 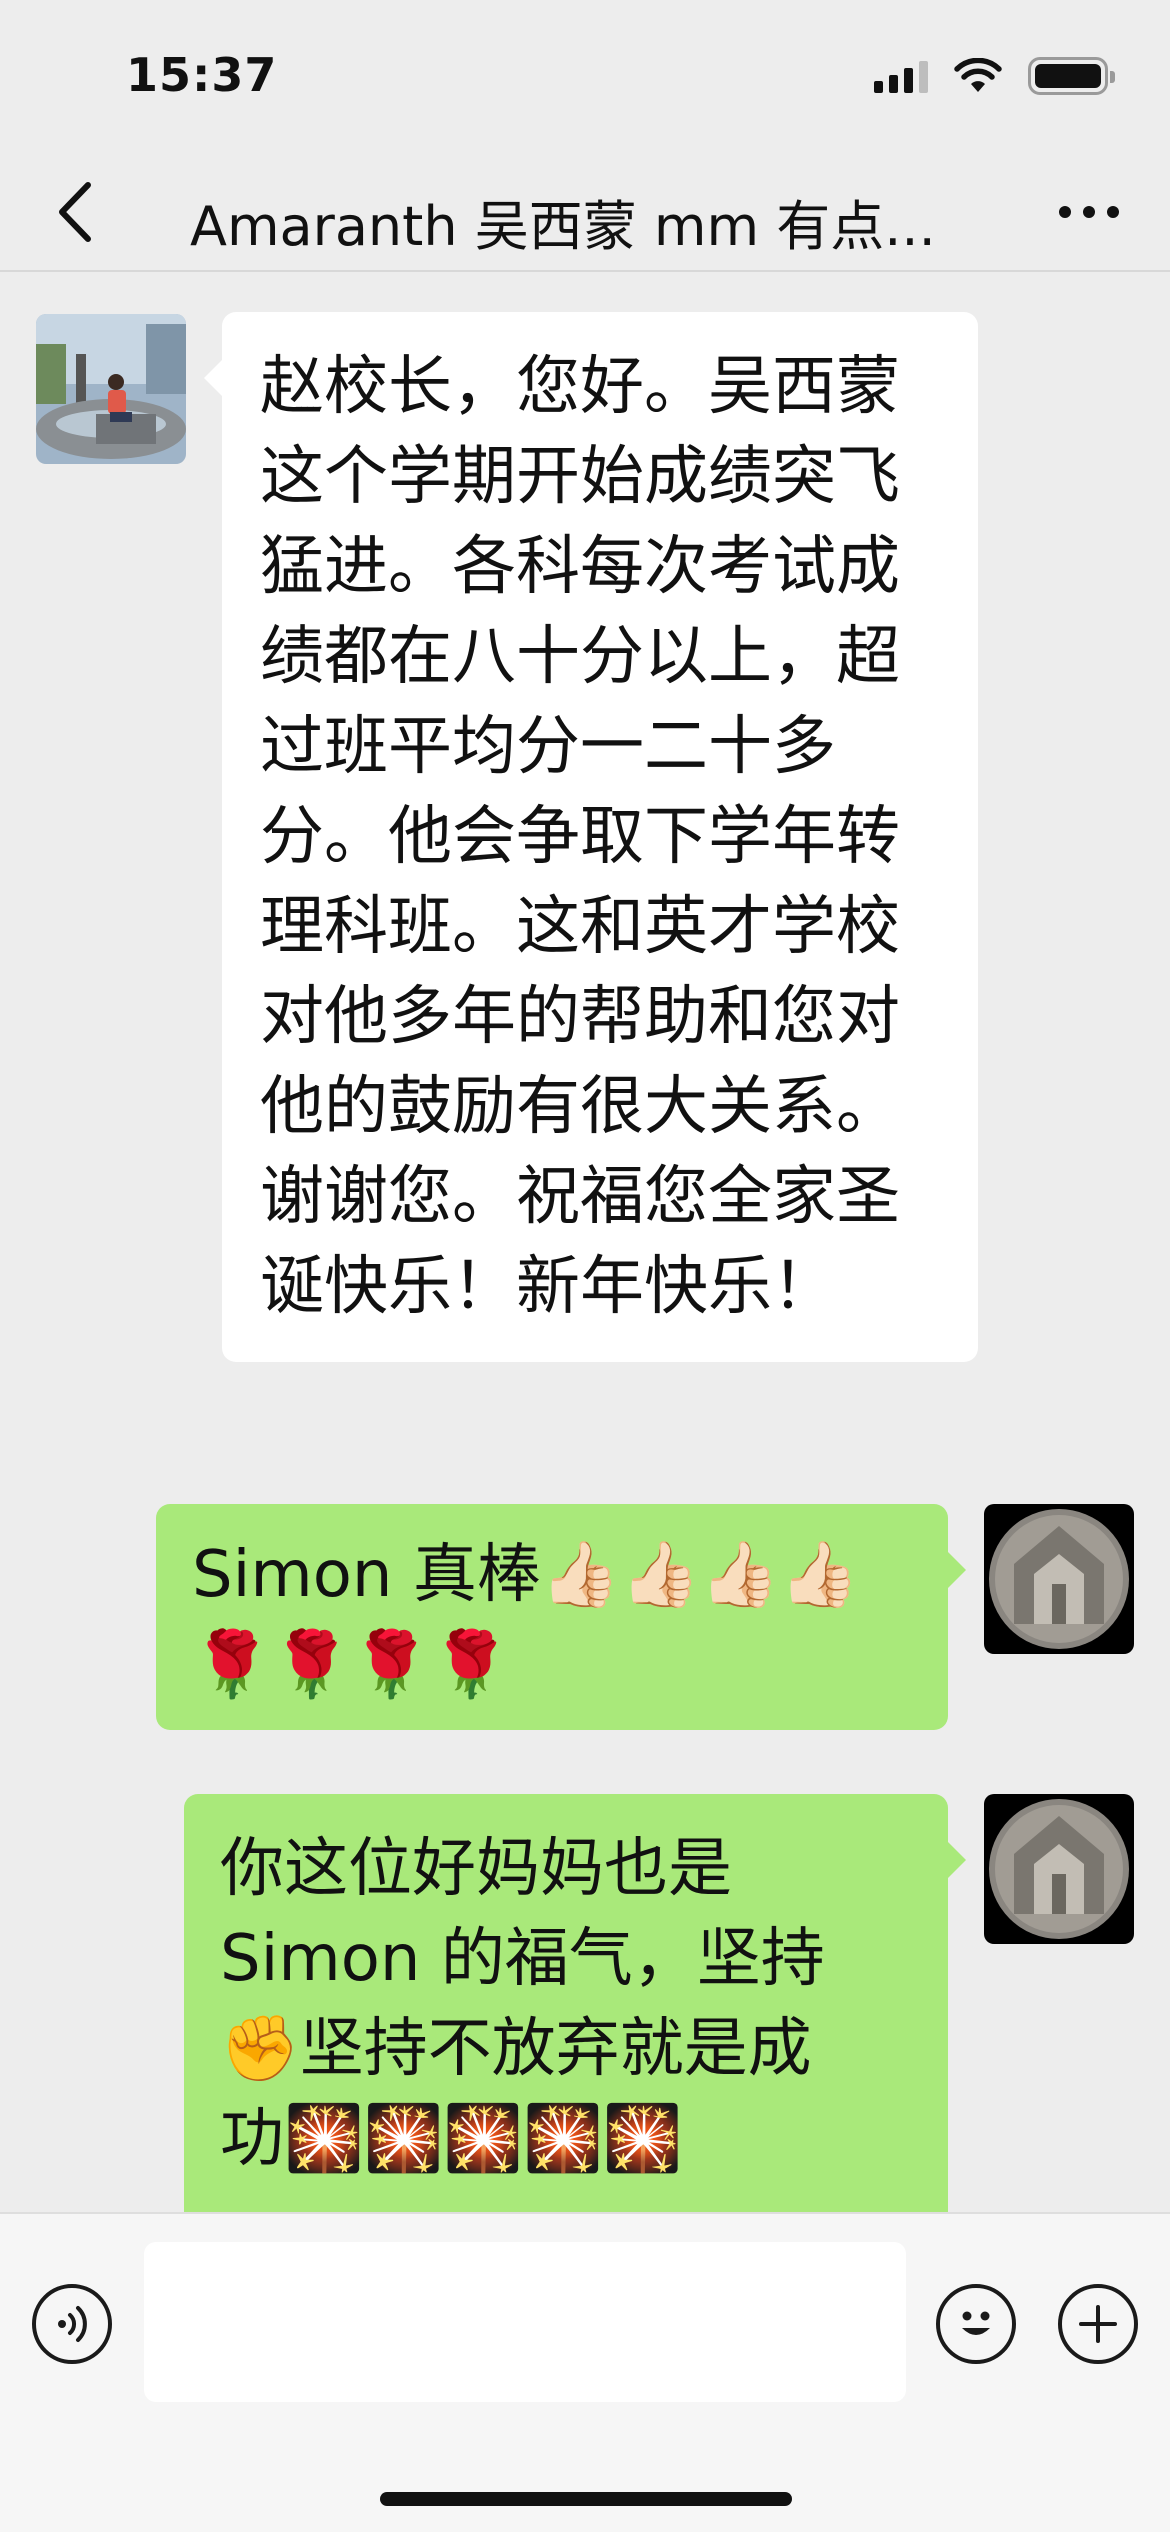 I want to click on plus-circle-icon, so click(x=1098, y=2324).